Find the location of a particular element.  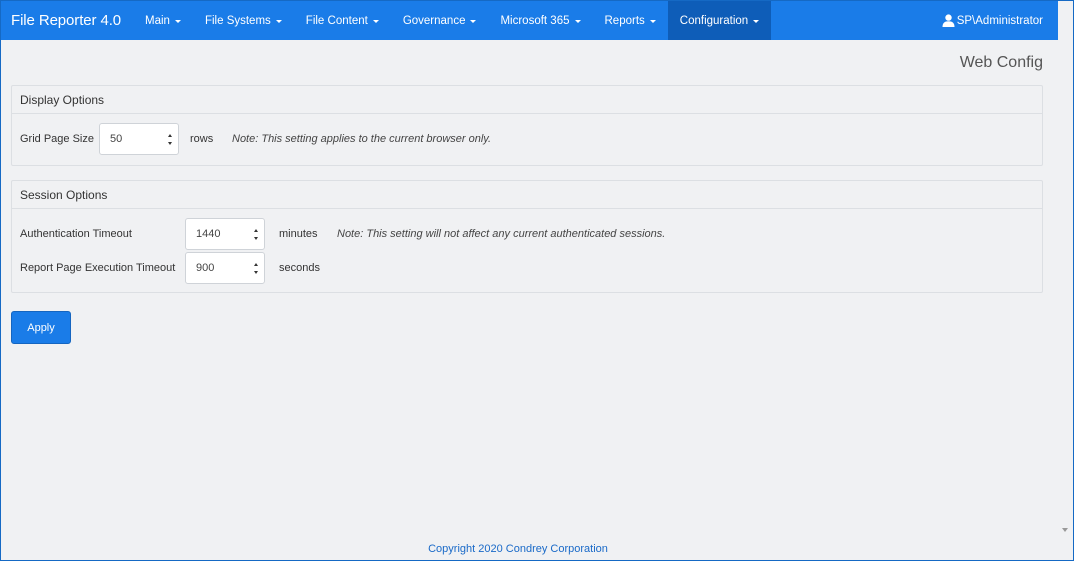

report-timeout-unit: seconds is located at coordinates (299, 268).